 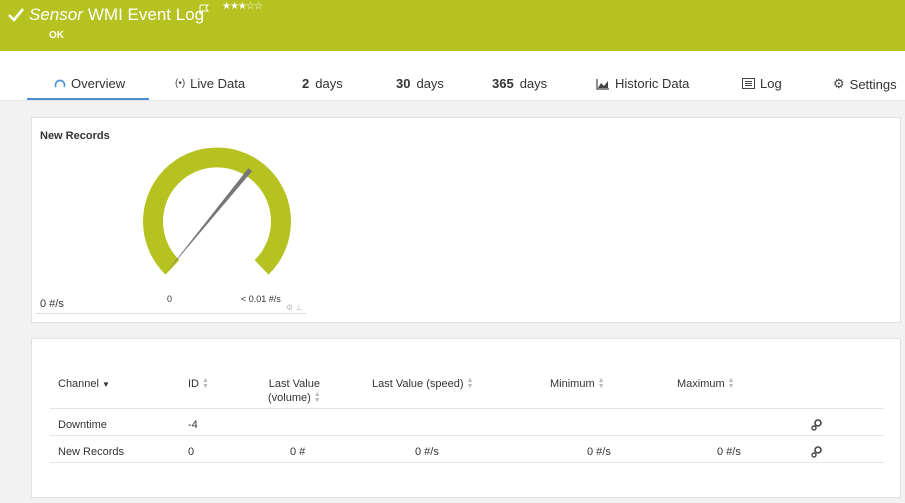 What do you see at coordinates (261, 299) in the screenshot?
I see `gauge-max-label: < 0.01 #/s` at bounding box center [261, 299].